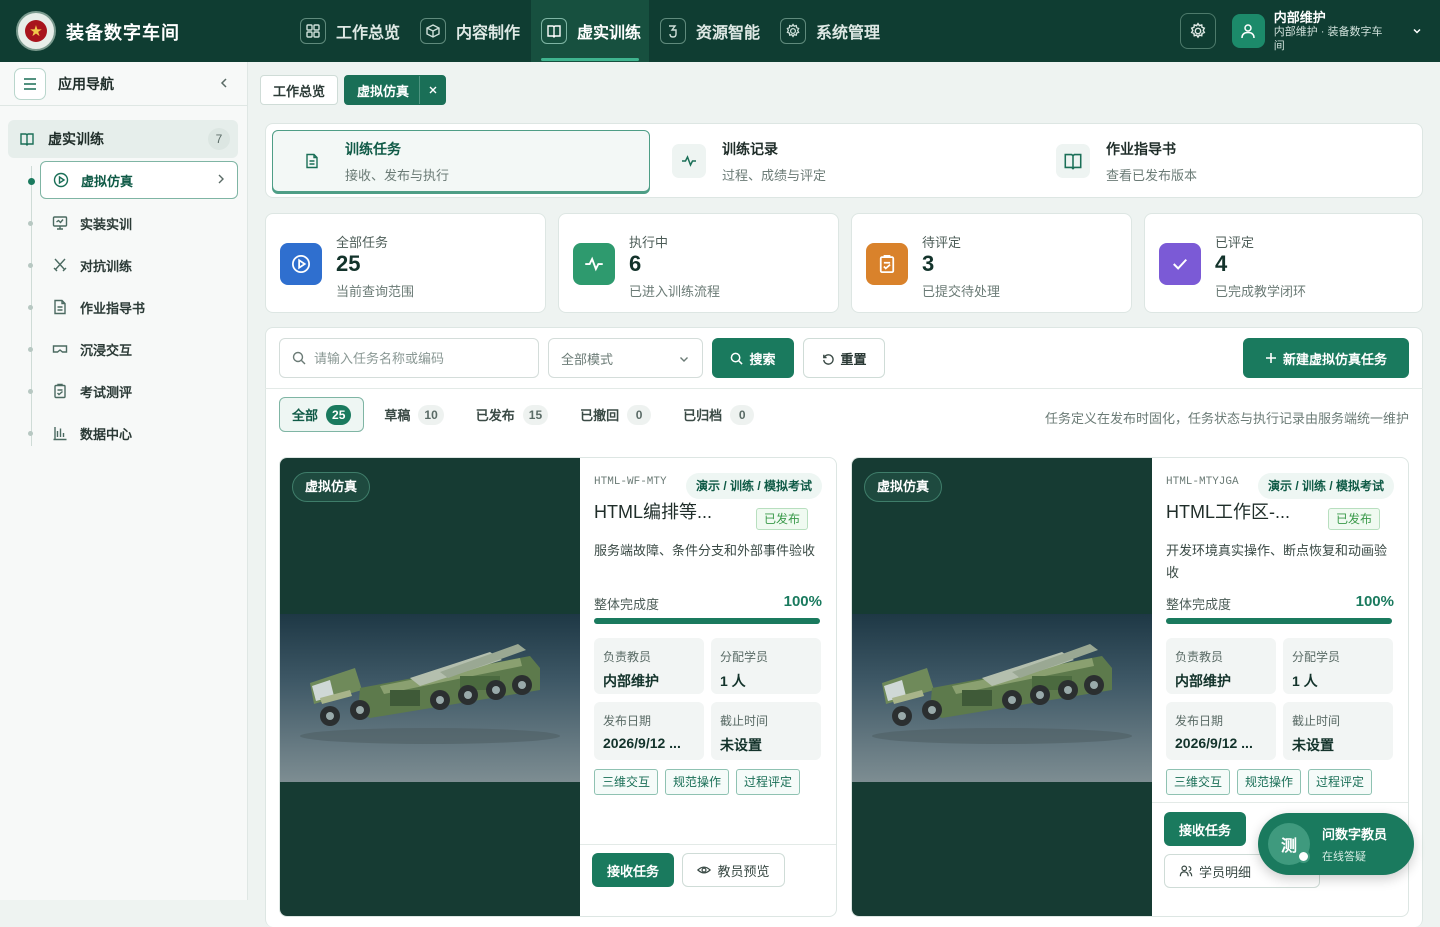 The image size is (1440, 927). Describe the element at coordinates (395, 90) in the screenshot. I see `tab-virtual-sim: 虚拟仿真` at that location.